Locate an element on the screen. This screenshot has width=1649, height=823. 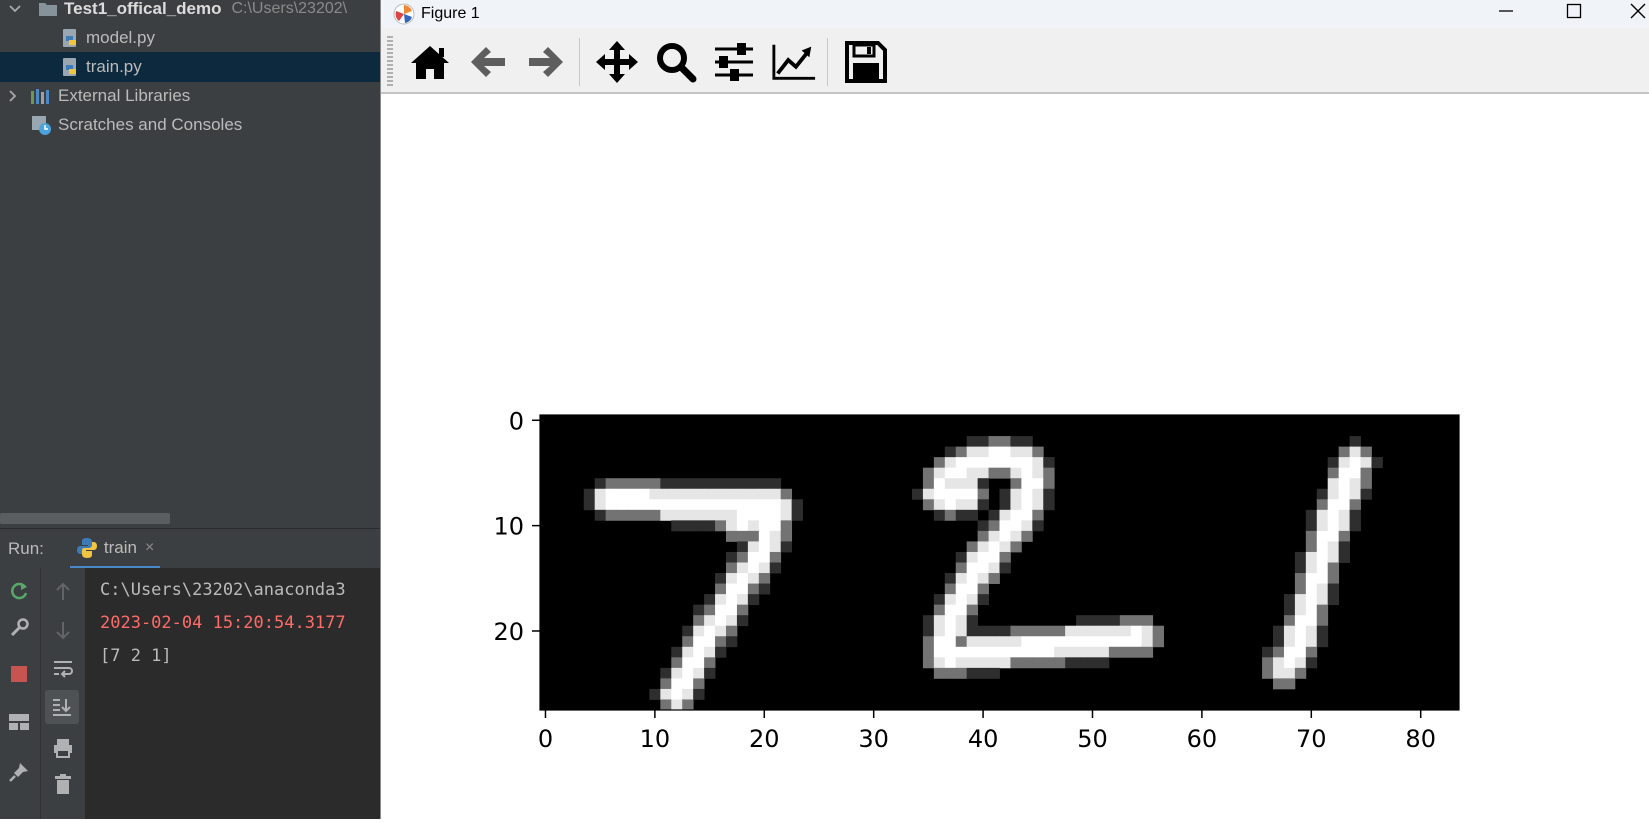
scroll-up-button is located at coordinates (63, 592).